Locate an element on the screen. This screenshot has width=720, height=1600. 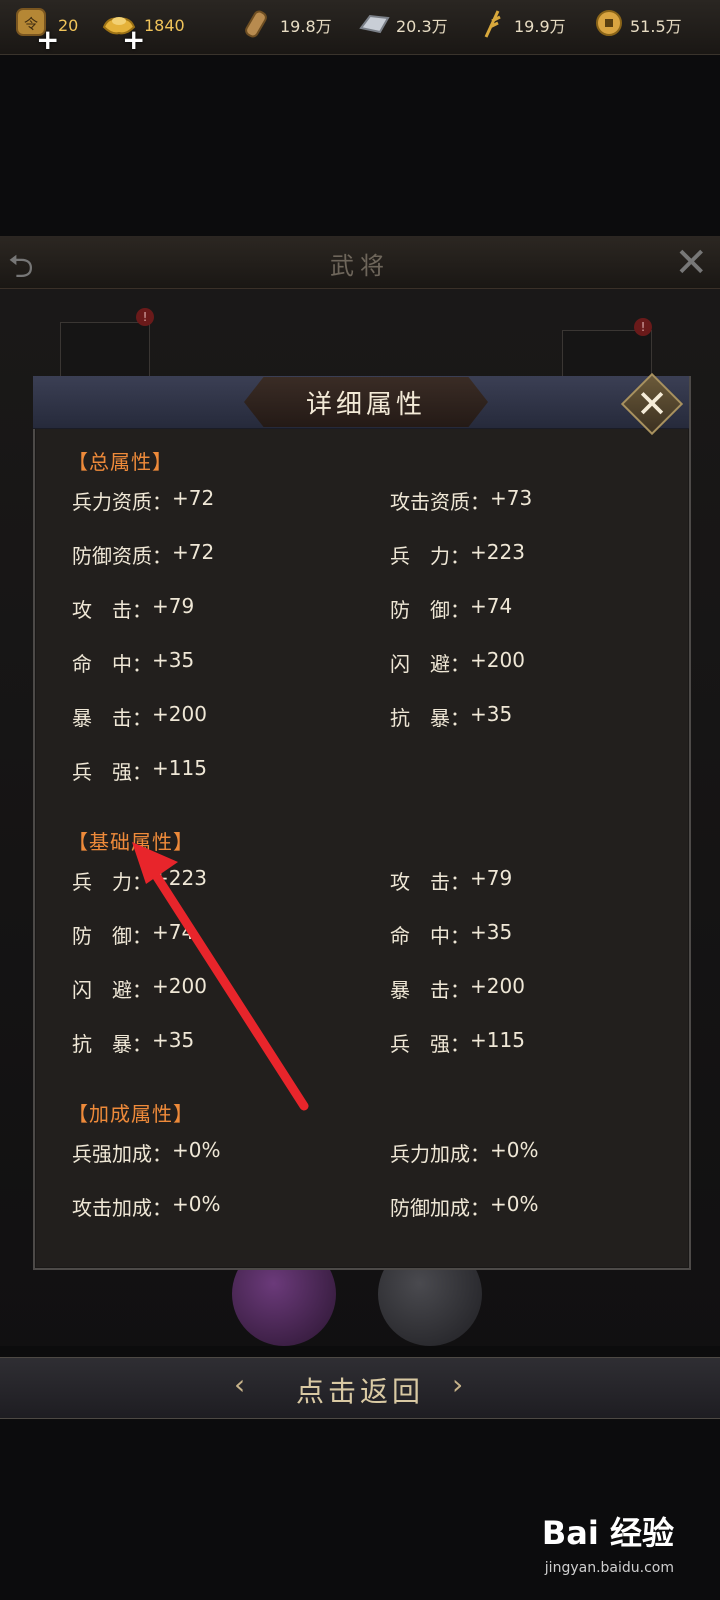
resource-coins: 51.5万 is located at coordinates (638, 25).